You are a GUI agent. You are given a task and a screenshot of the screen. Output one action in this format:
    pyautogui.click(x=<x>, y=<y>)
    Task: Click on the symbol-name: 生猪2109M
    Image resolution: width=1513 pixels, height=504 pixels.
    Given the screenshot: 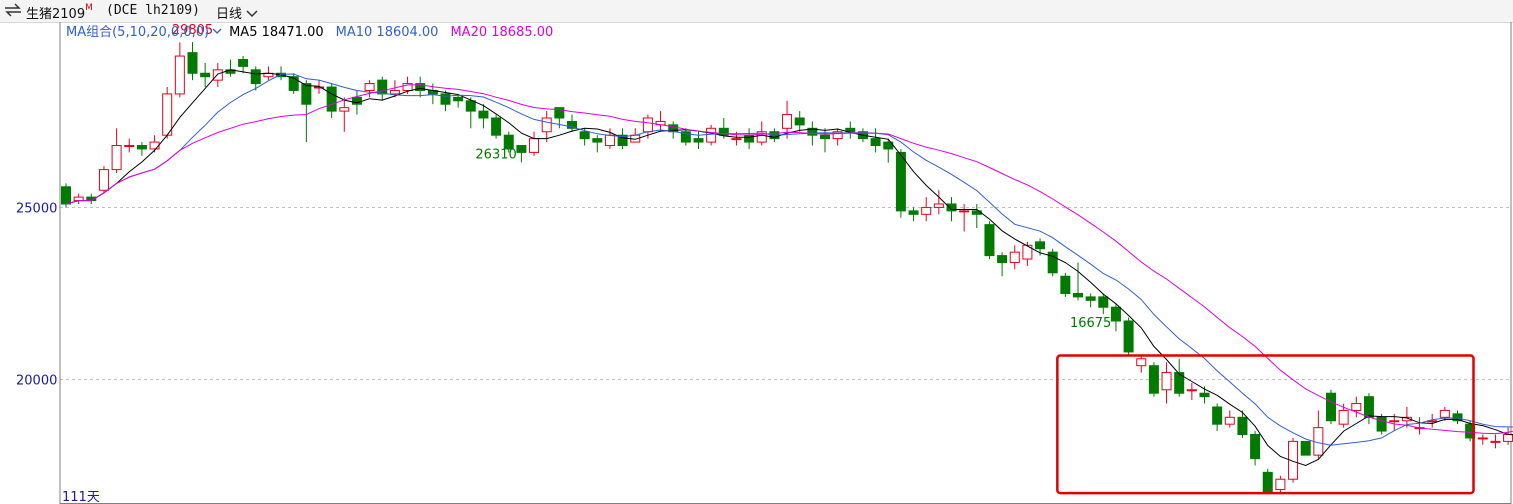 What is the action you would take?
    pyautogui.click(x=59, y=12)
    